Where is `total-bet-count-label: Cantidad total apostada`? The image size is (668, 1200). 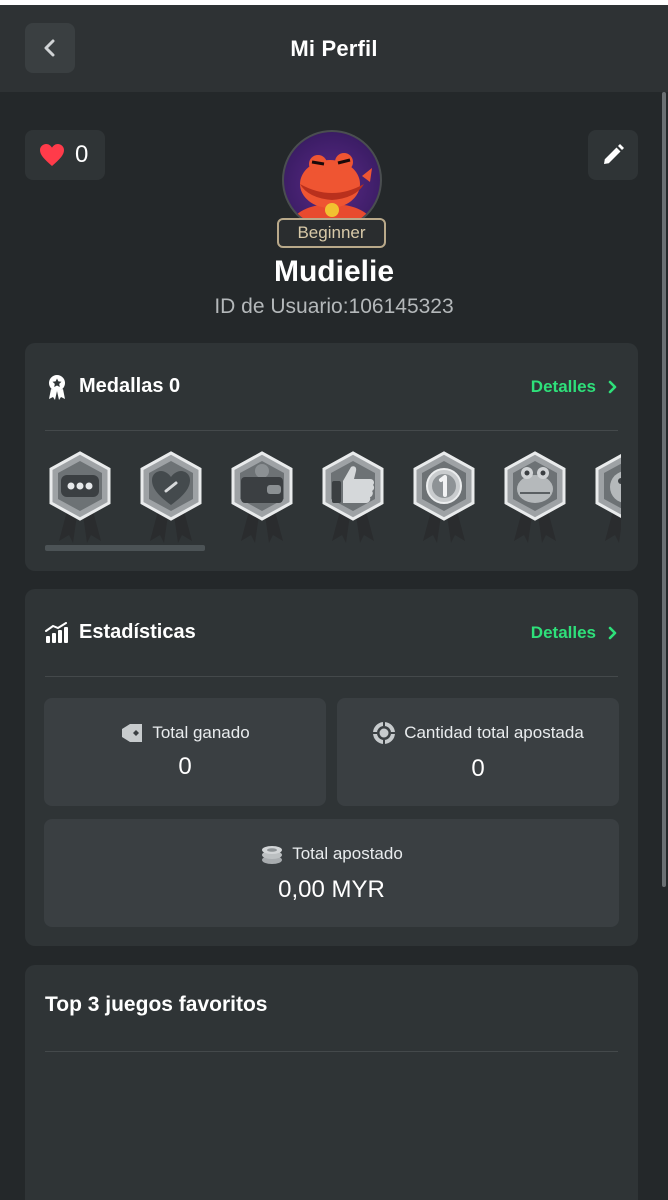
total-bet-count-label: Cantidad total apostada is located at coordinates (478, 733).